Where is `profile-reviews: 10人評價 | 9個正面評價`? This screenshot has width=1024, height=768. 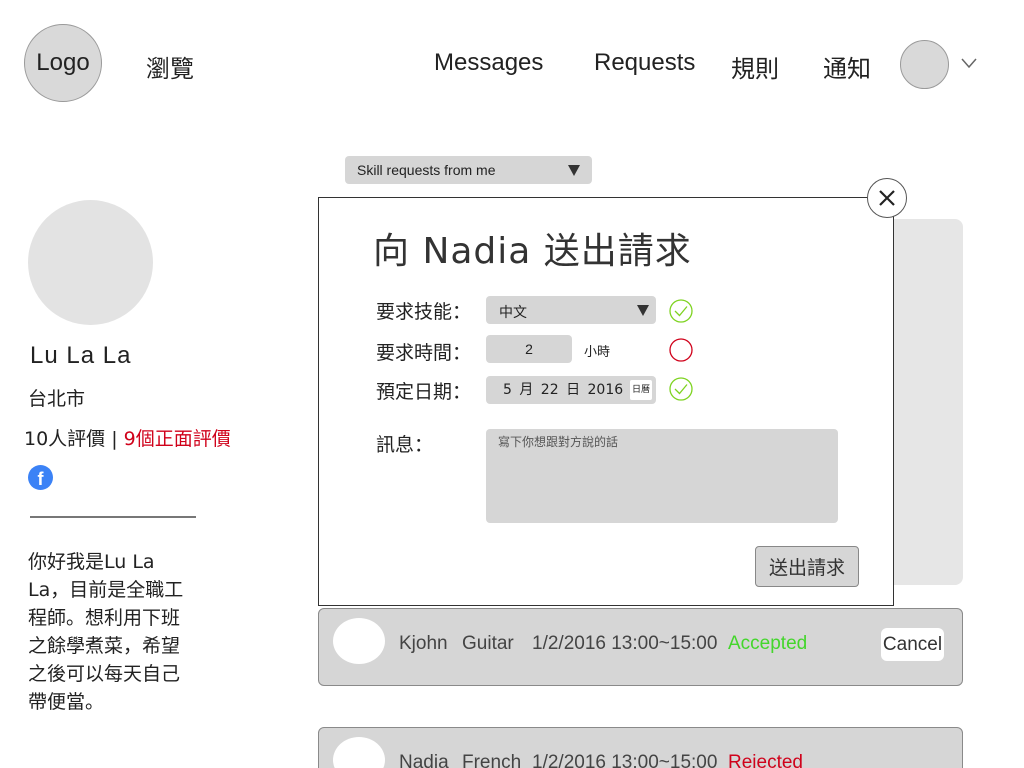
profile-reviews: 10人評價 | 9個正面評價 is located at coordinates (127, 437).